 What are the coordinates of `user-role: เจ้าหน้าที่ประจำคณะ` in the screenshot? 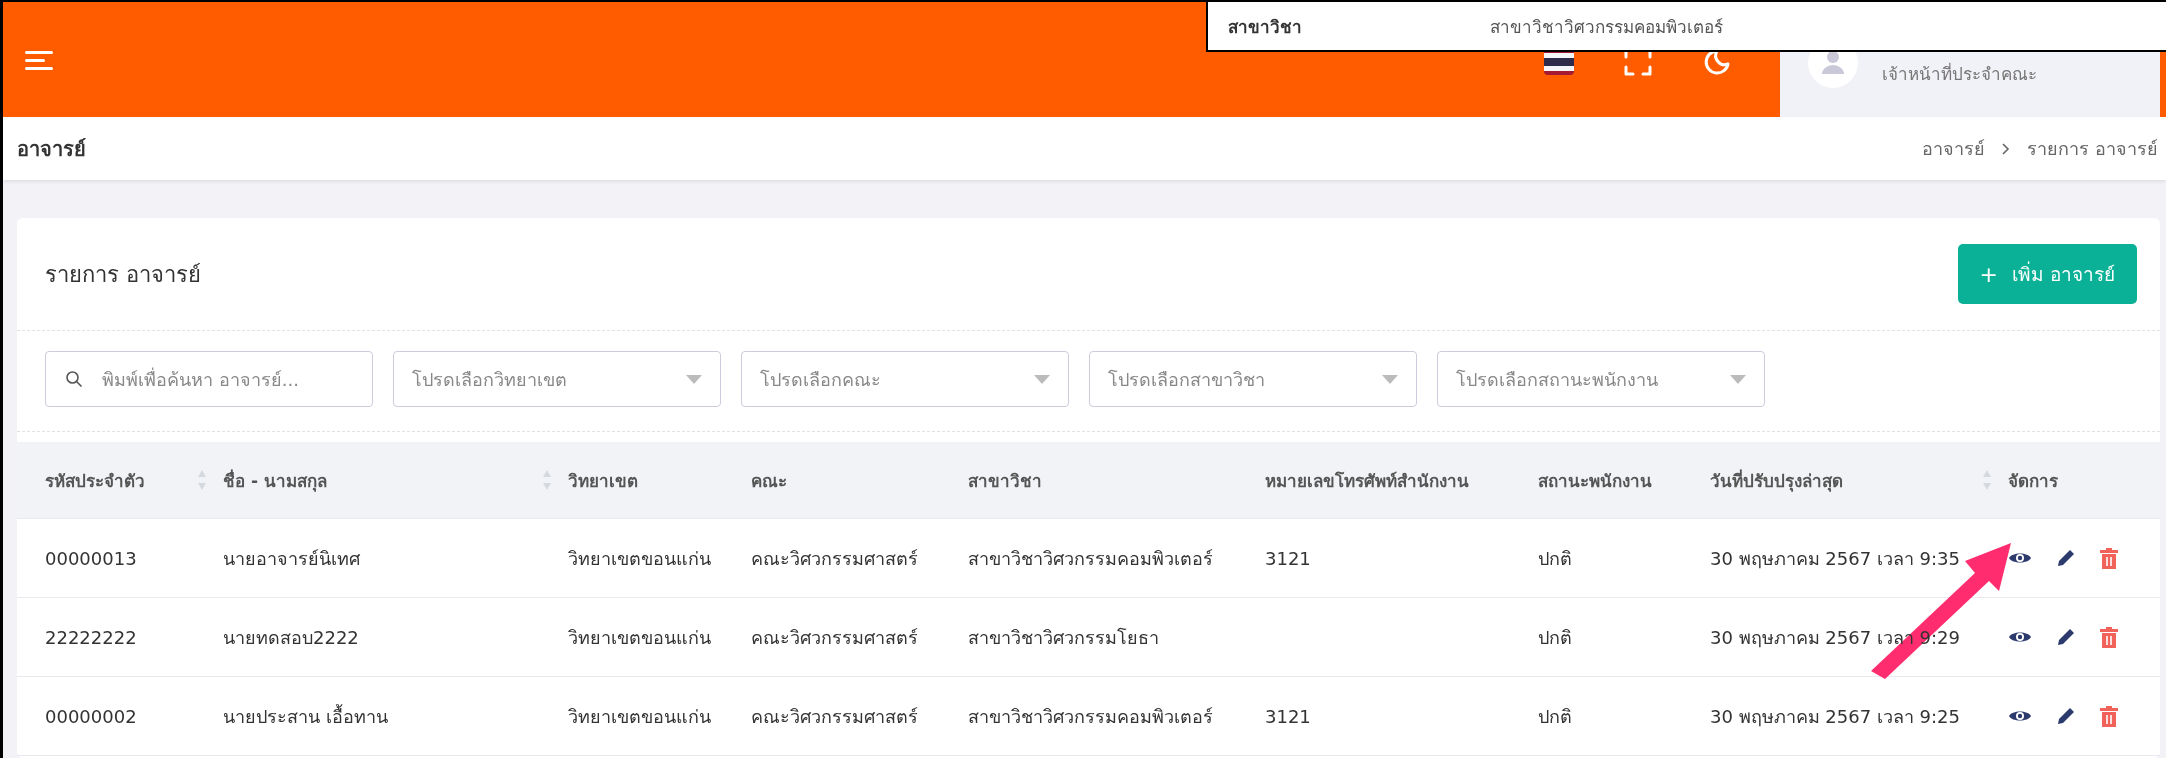 It's located at (1959, 73).